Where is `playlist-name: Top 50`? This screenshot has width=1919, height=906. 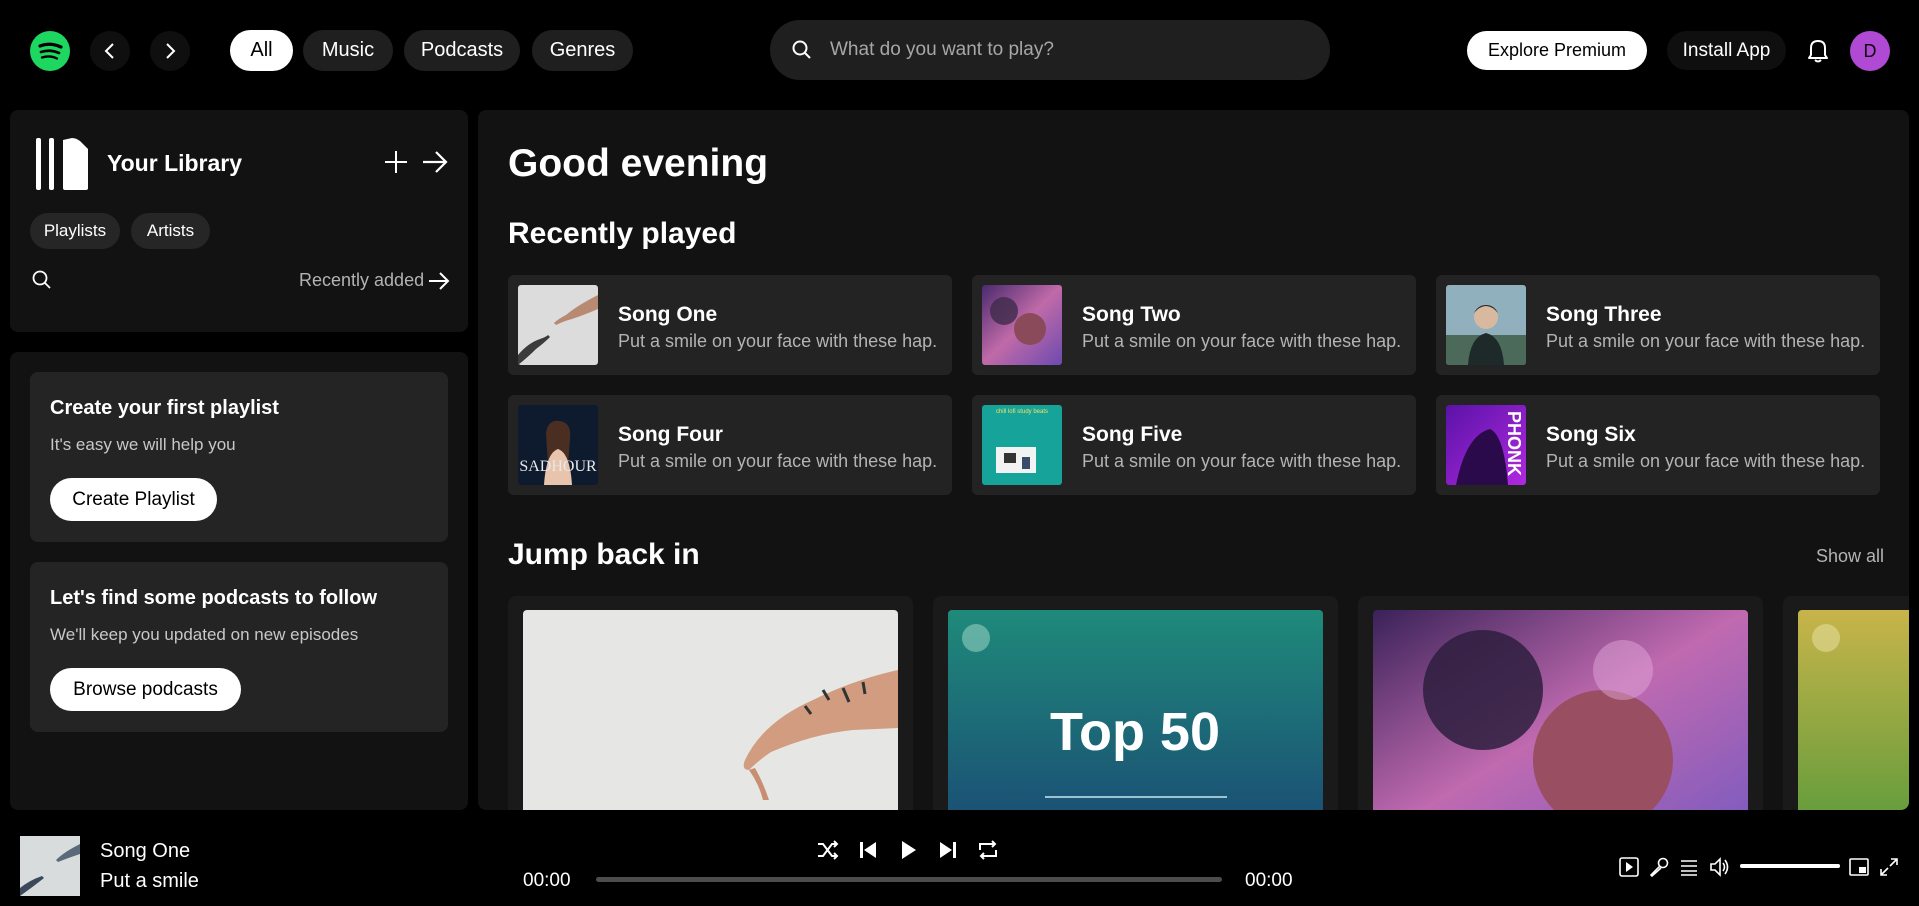
playlist-name: Top 50 is located at coordinates (1135, 732).